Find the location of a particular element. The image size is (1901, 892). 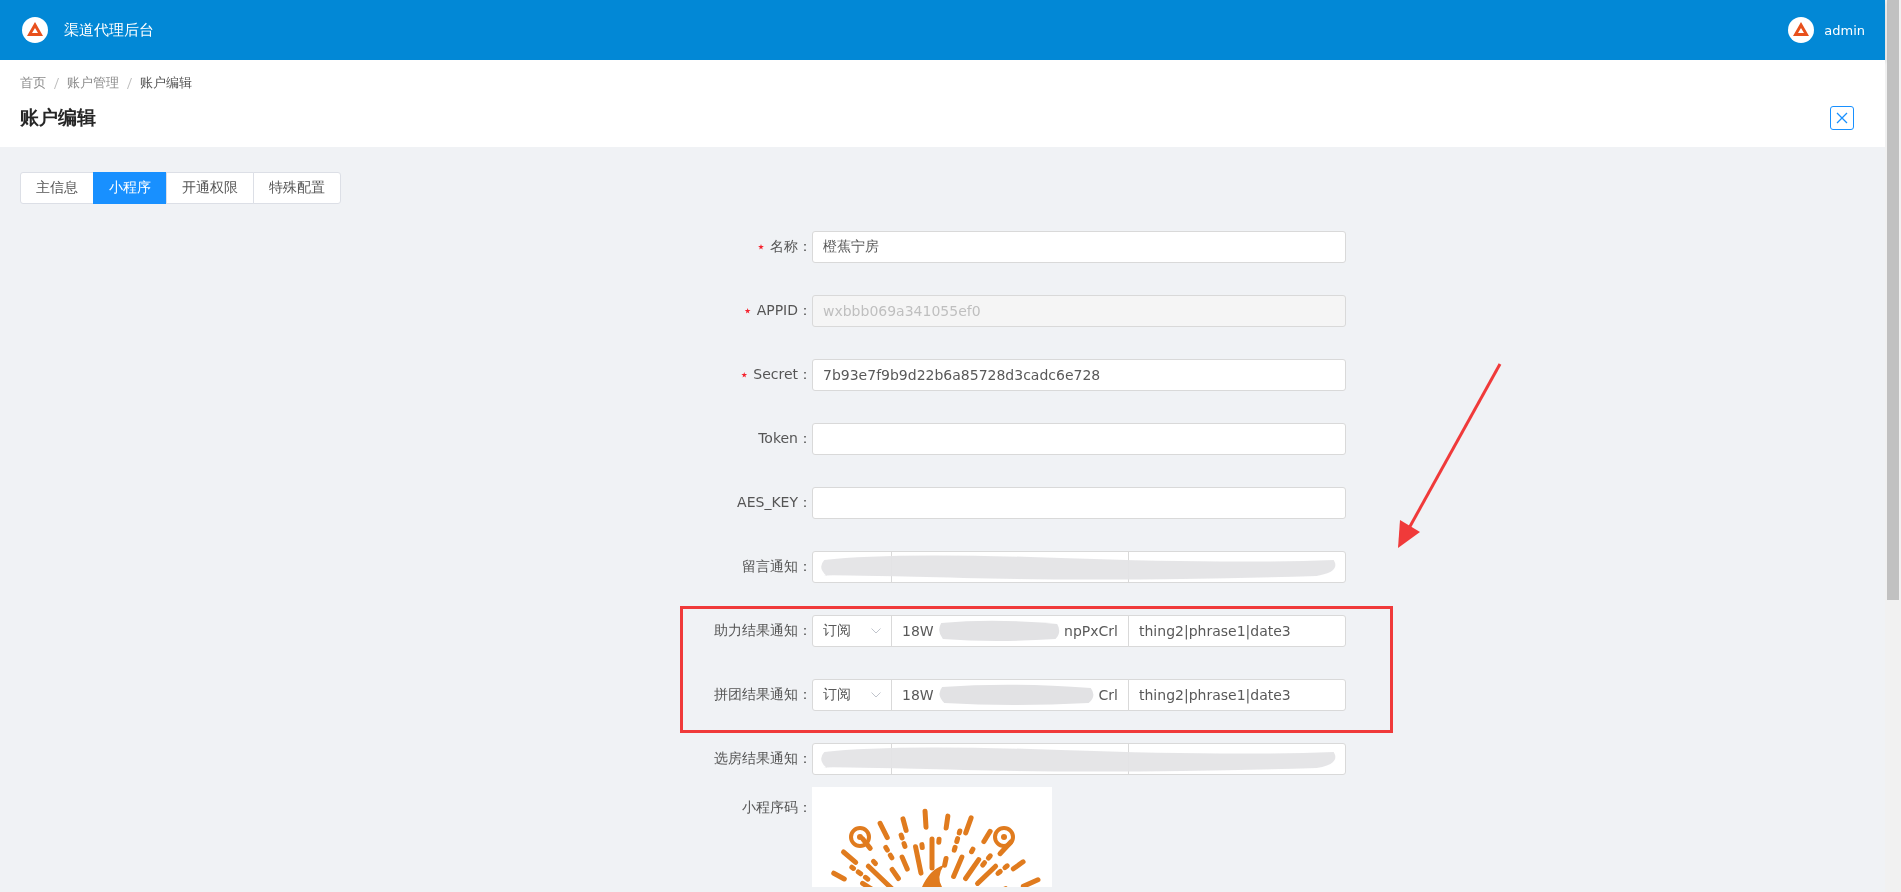

input-field: 18W npPxCrl is located at coordinates (1010, 631).